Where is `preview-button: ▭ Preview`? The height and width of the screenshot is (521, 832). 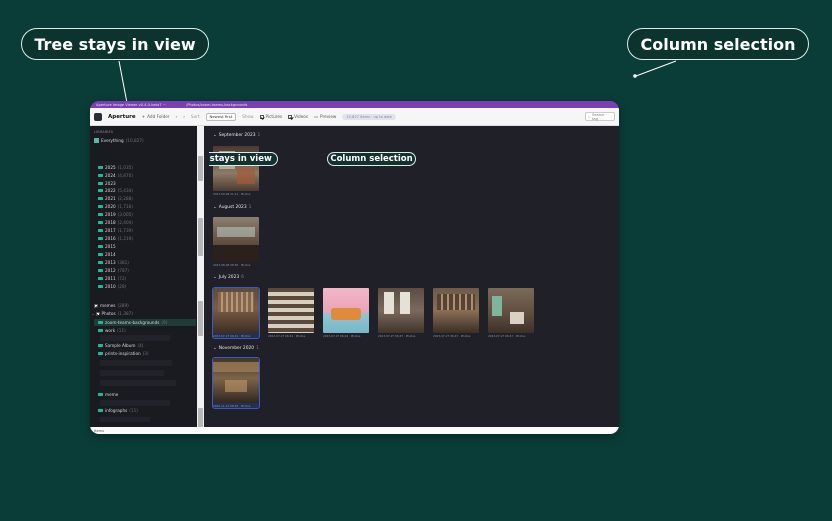 preview-button: ▭ Preview is located at coordinates (325, 116).